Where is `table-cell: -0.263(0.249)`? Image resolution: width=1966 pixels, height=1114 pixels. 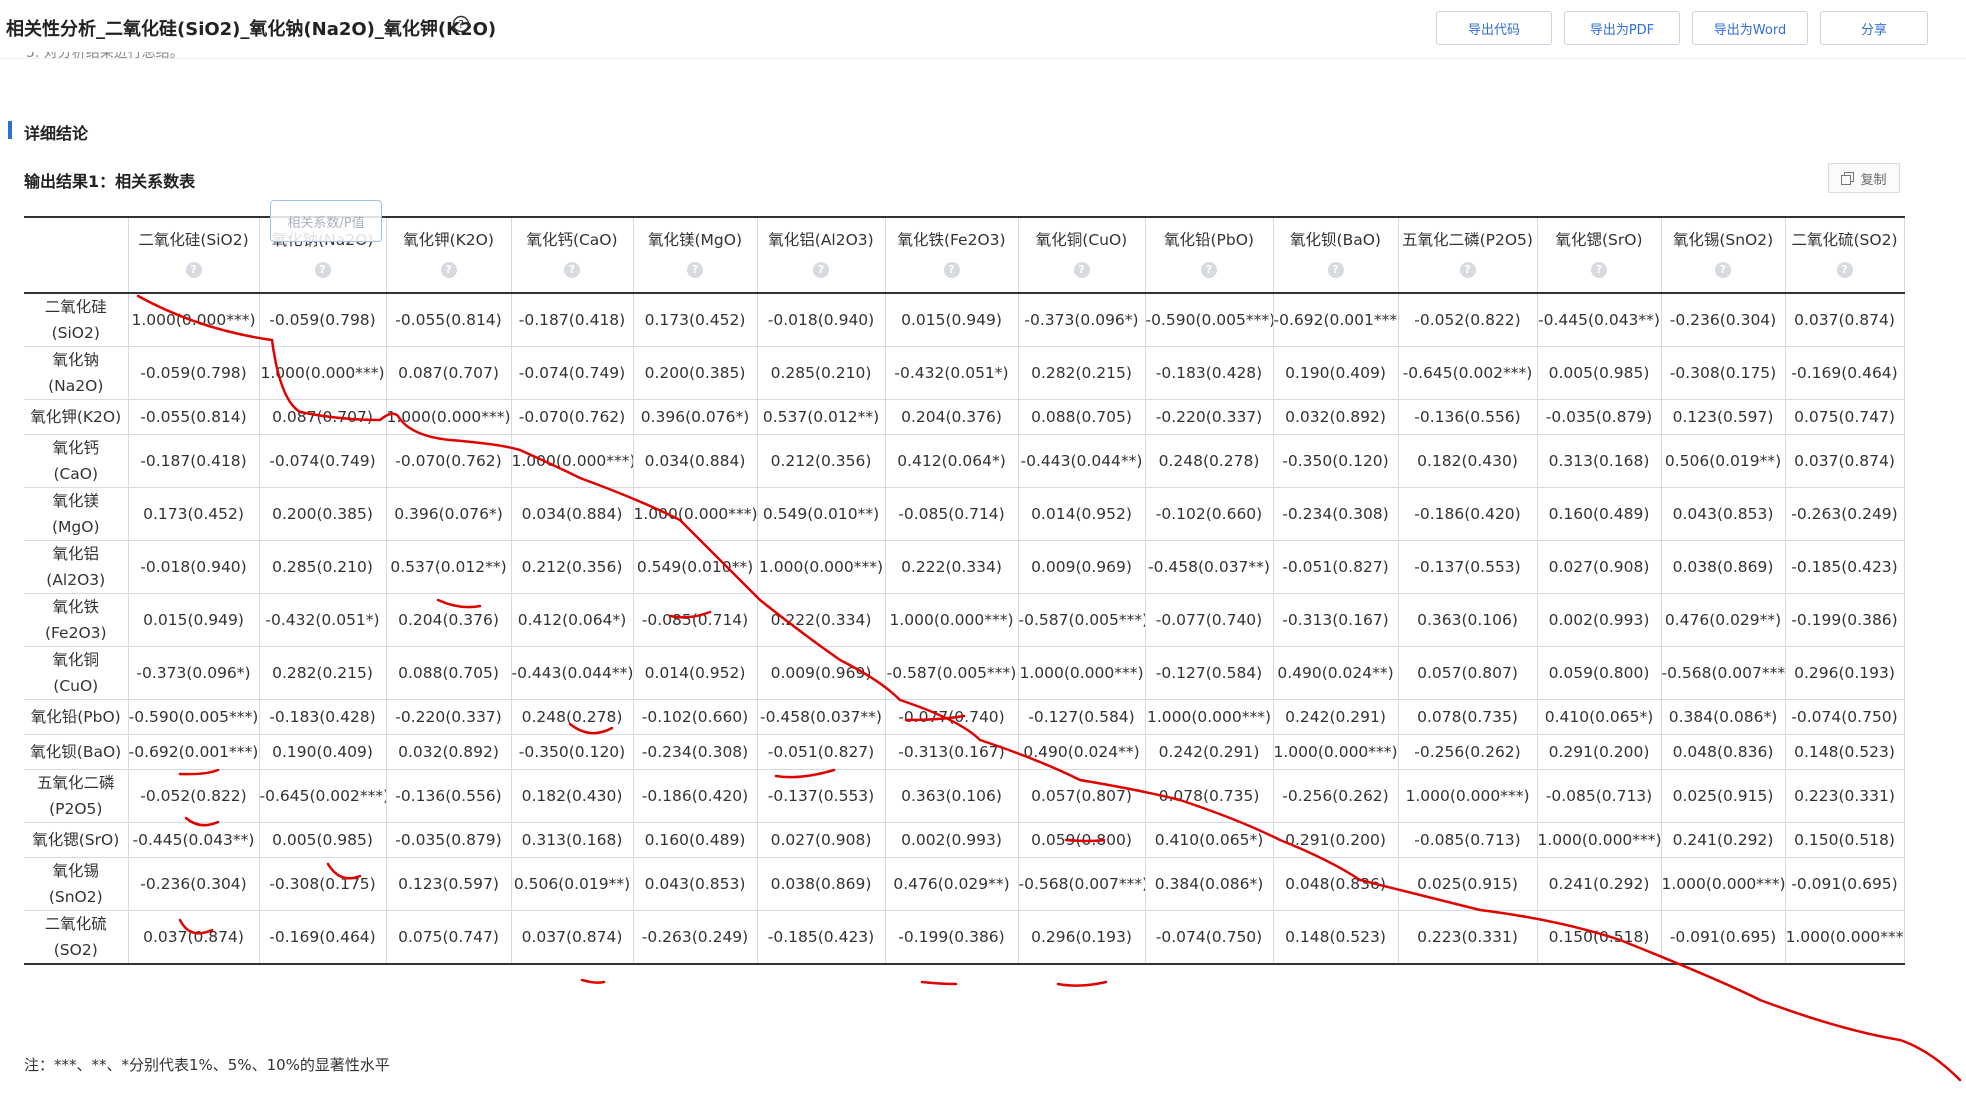
table-cell: -0.263(0.249) is located at coordinates (695, 937).